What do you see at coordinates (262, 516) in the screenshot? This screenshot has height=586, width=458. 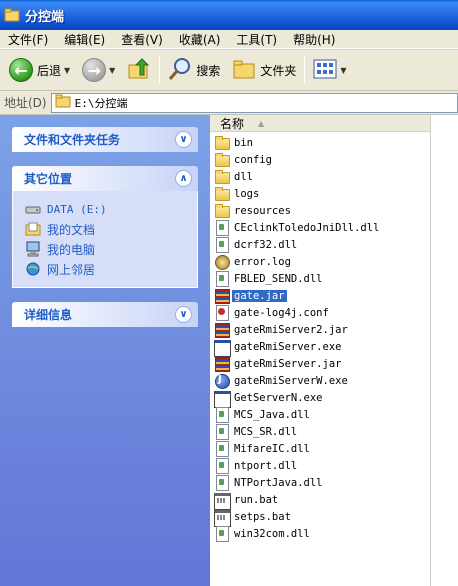 I see `file-name: setps.bat` at bounding box center [262, 516].